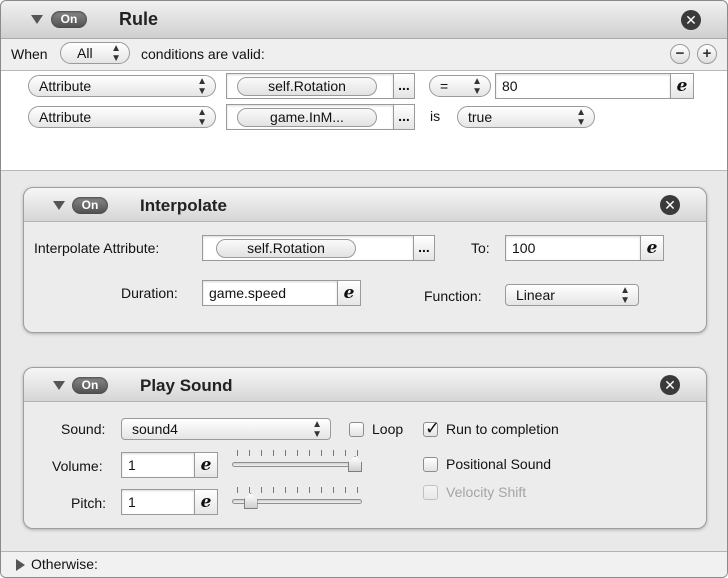  What do you see at coordinates (155, 429) in the screenshot?
I see `sound-value: sound4` at bounding box center [155, 429].